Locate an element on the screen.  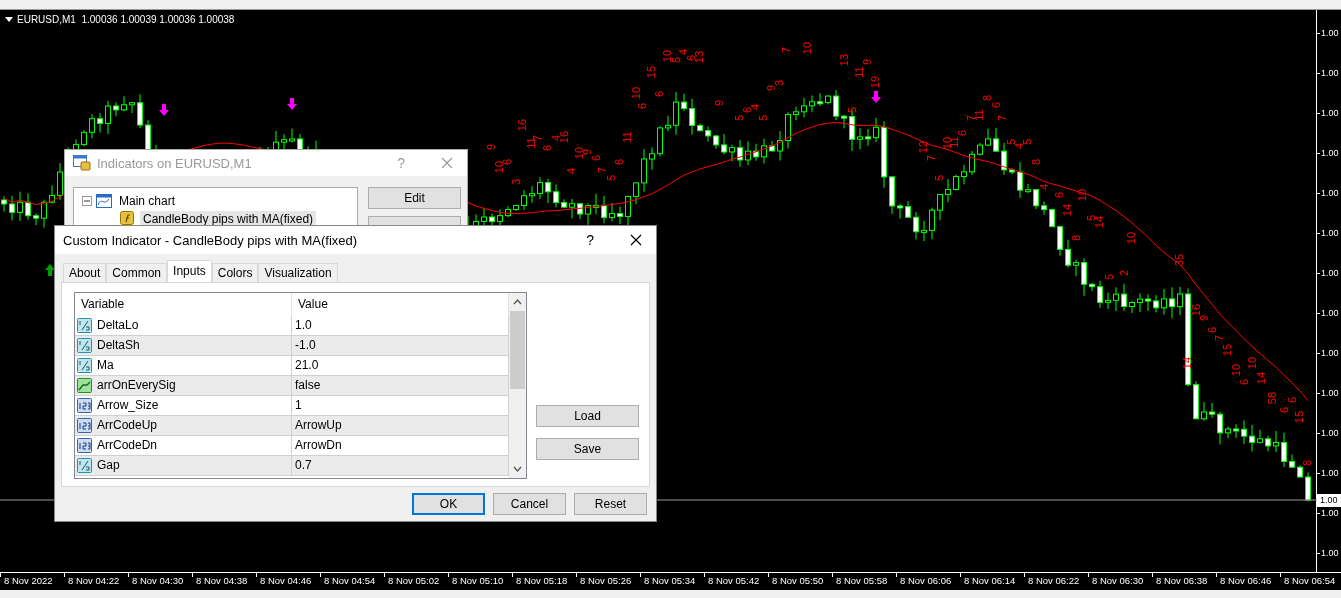
scrollbar is located at coordinates (517, 385).